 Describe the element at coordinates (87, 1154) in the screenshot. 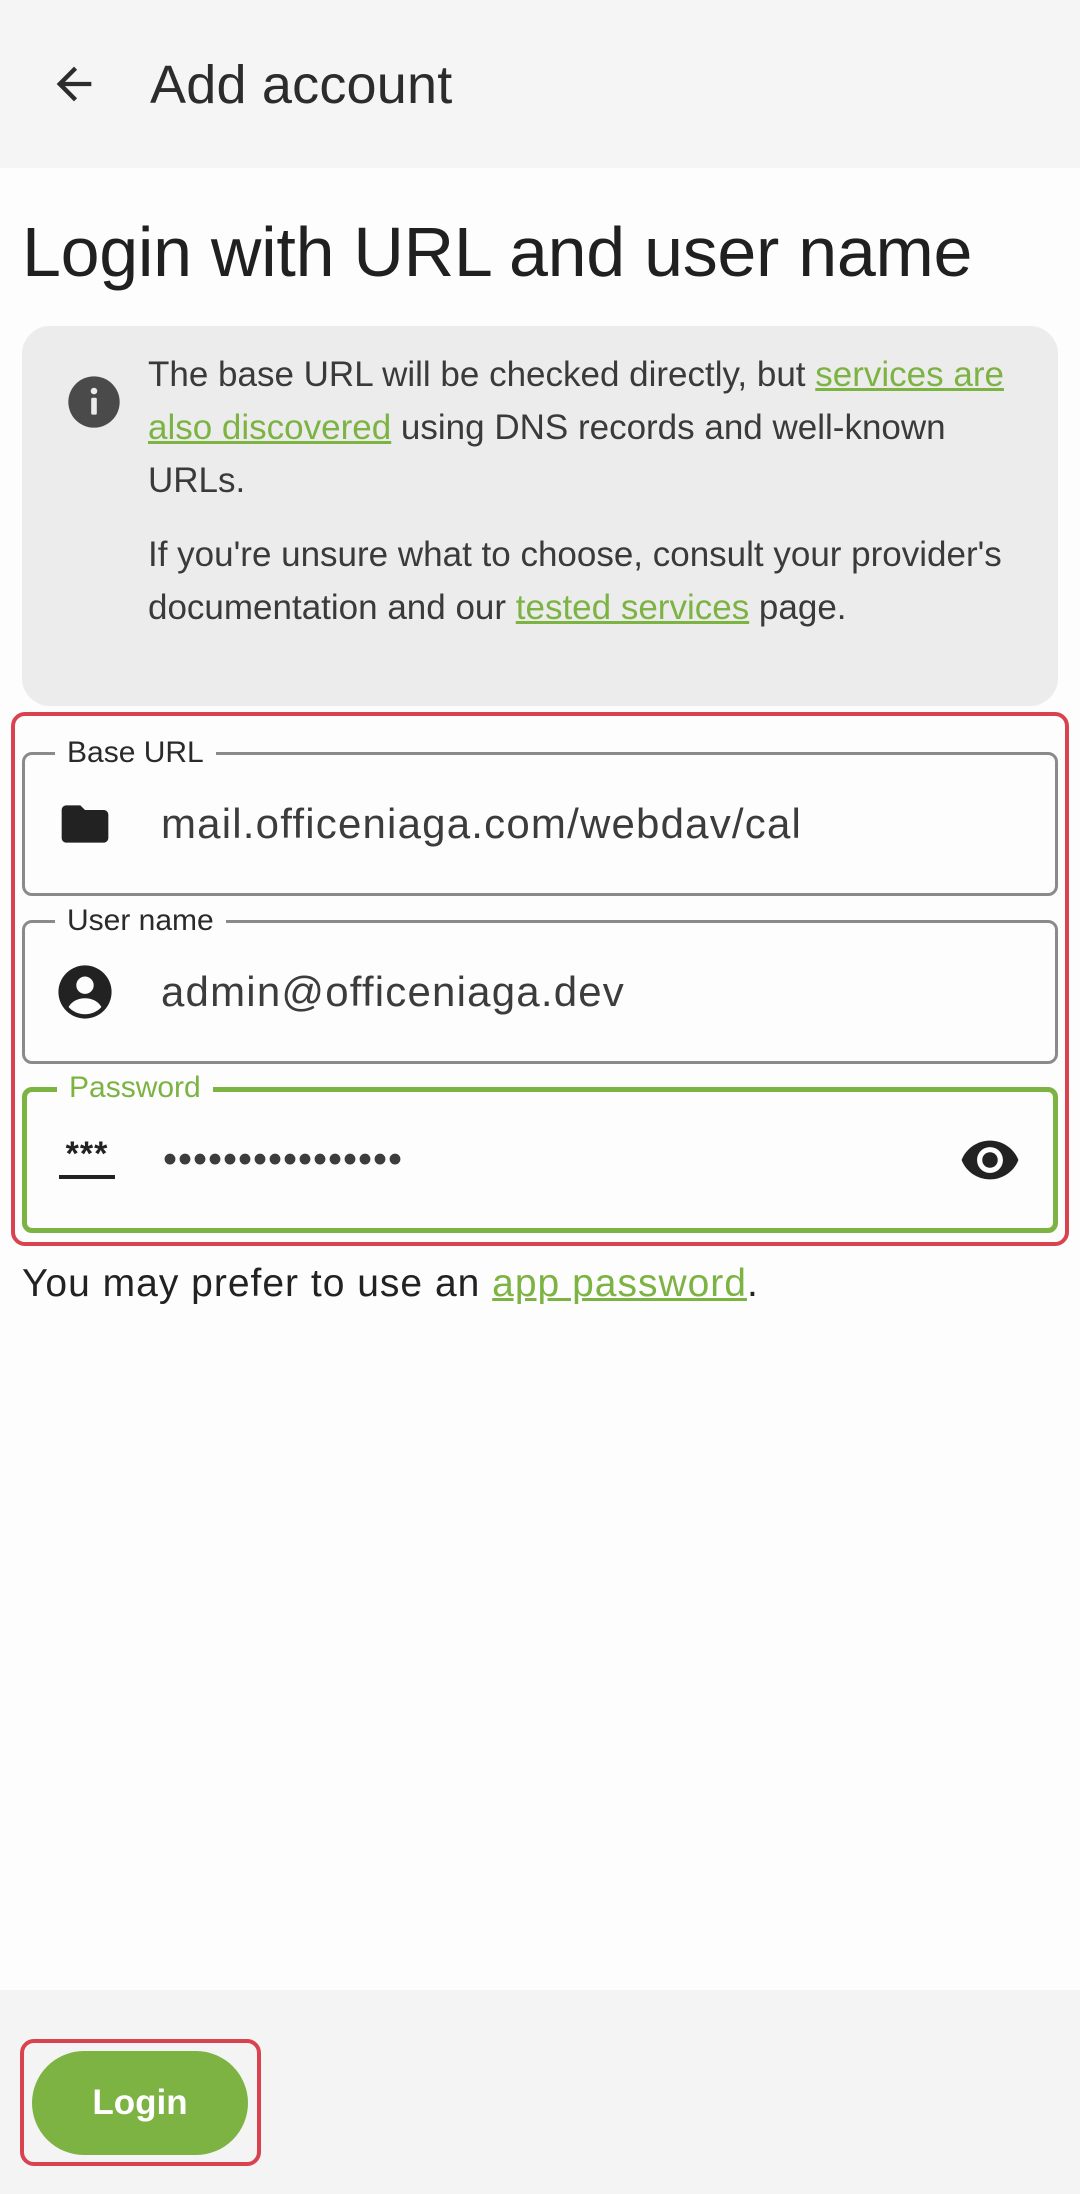

I see `password-icon-stars: ***` at that location.